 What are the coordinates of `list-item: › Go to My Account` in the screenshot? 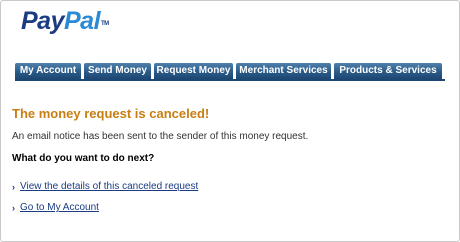 It's located at (55, 207).